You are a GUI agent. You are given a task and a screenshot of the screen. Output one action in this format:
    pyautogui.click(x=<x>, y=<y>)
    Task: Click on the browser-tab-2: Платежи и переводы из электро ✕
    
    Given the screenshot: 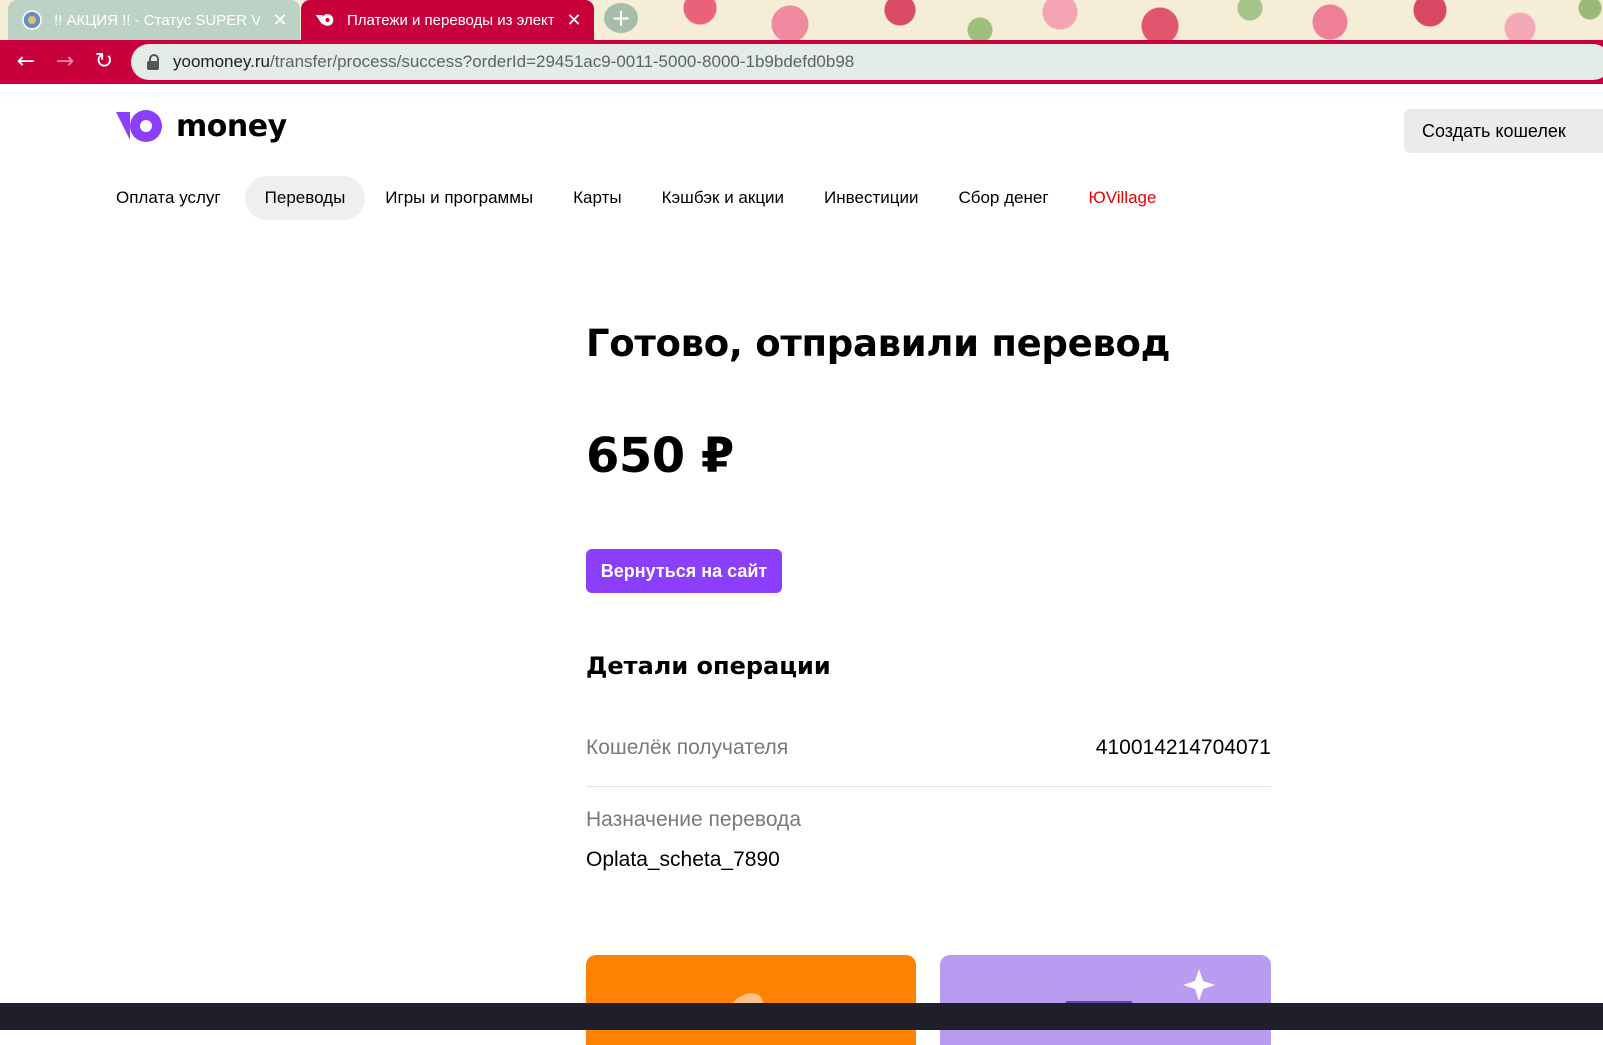 What is the action you would take?
    pyautogui.click(x=447, y=20)
    